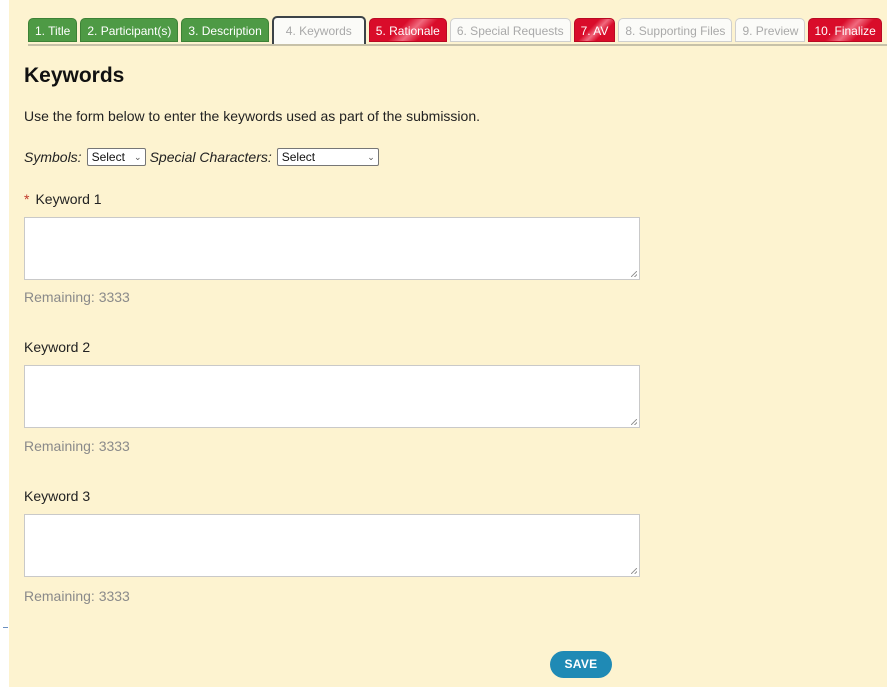 This screenshot has width=887, height=687. Describe the element at coordinates (770, 30) in the screenshot. I see `tab-preview: 9. Preview` at that location.